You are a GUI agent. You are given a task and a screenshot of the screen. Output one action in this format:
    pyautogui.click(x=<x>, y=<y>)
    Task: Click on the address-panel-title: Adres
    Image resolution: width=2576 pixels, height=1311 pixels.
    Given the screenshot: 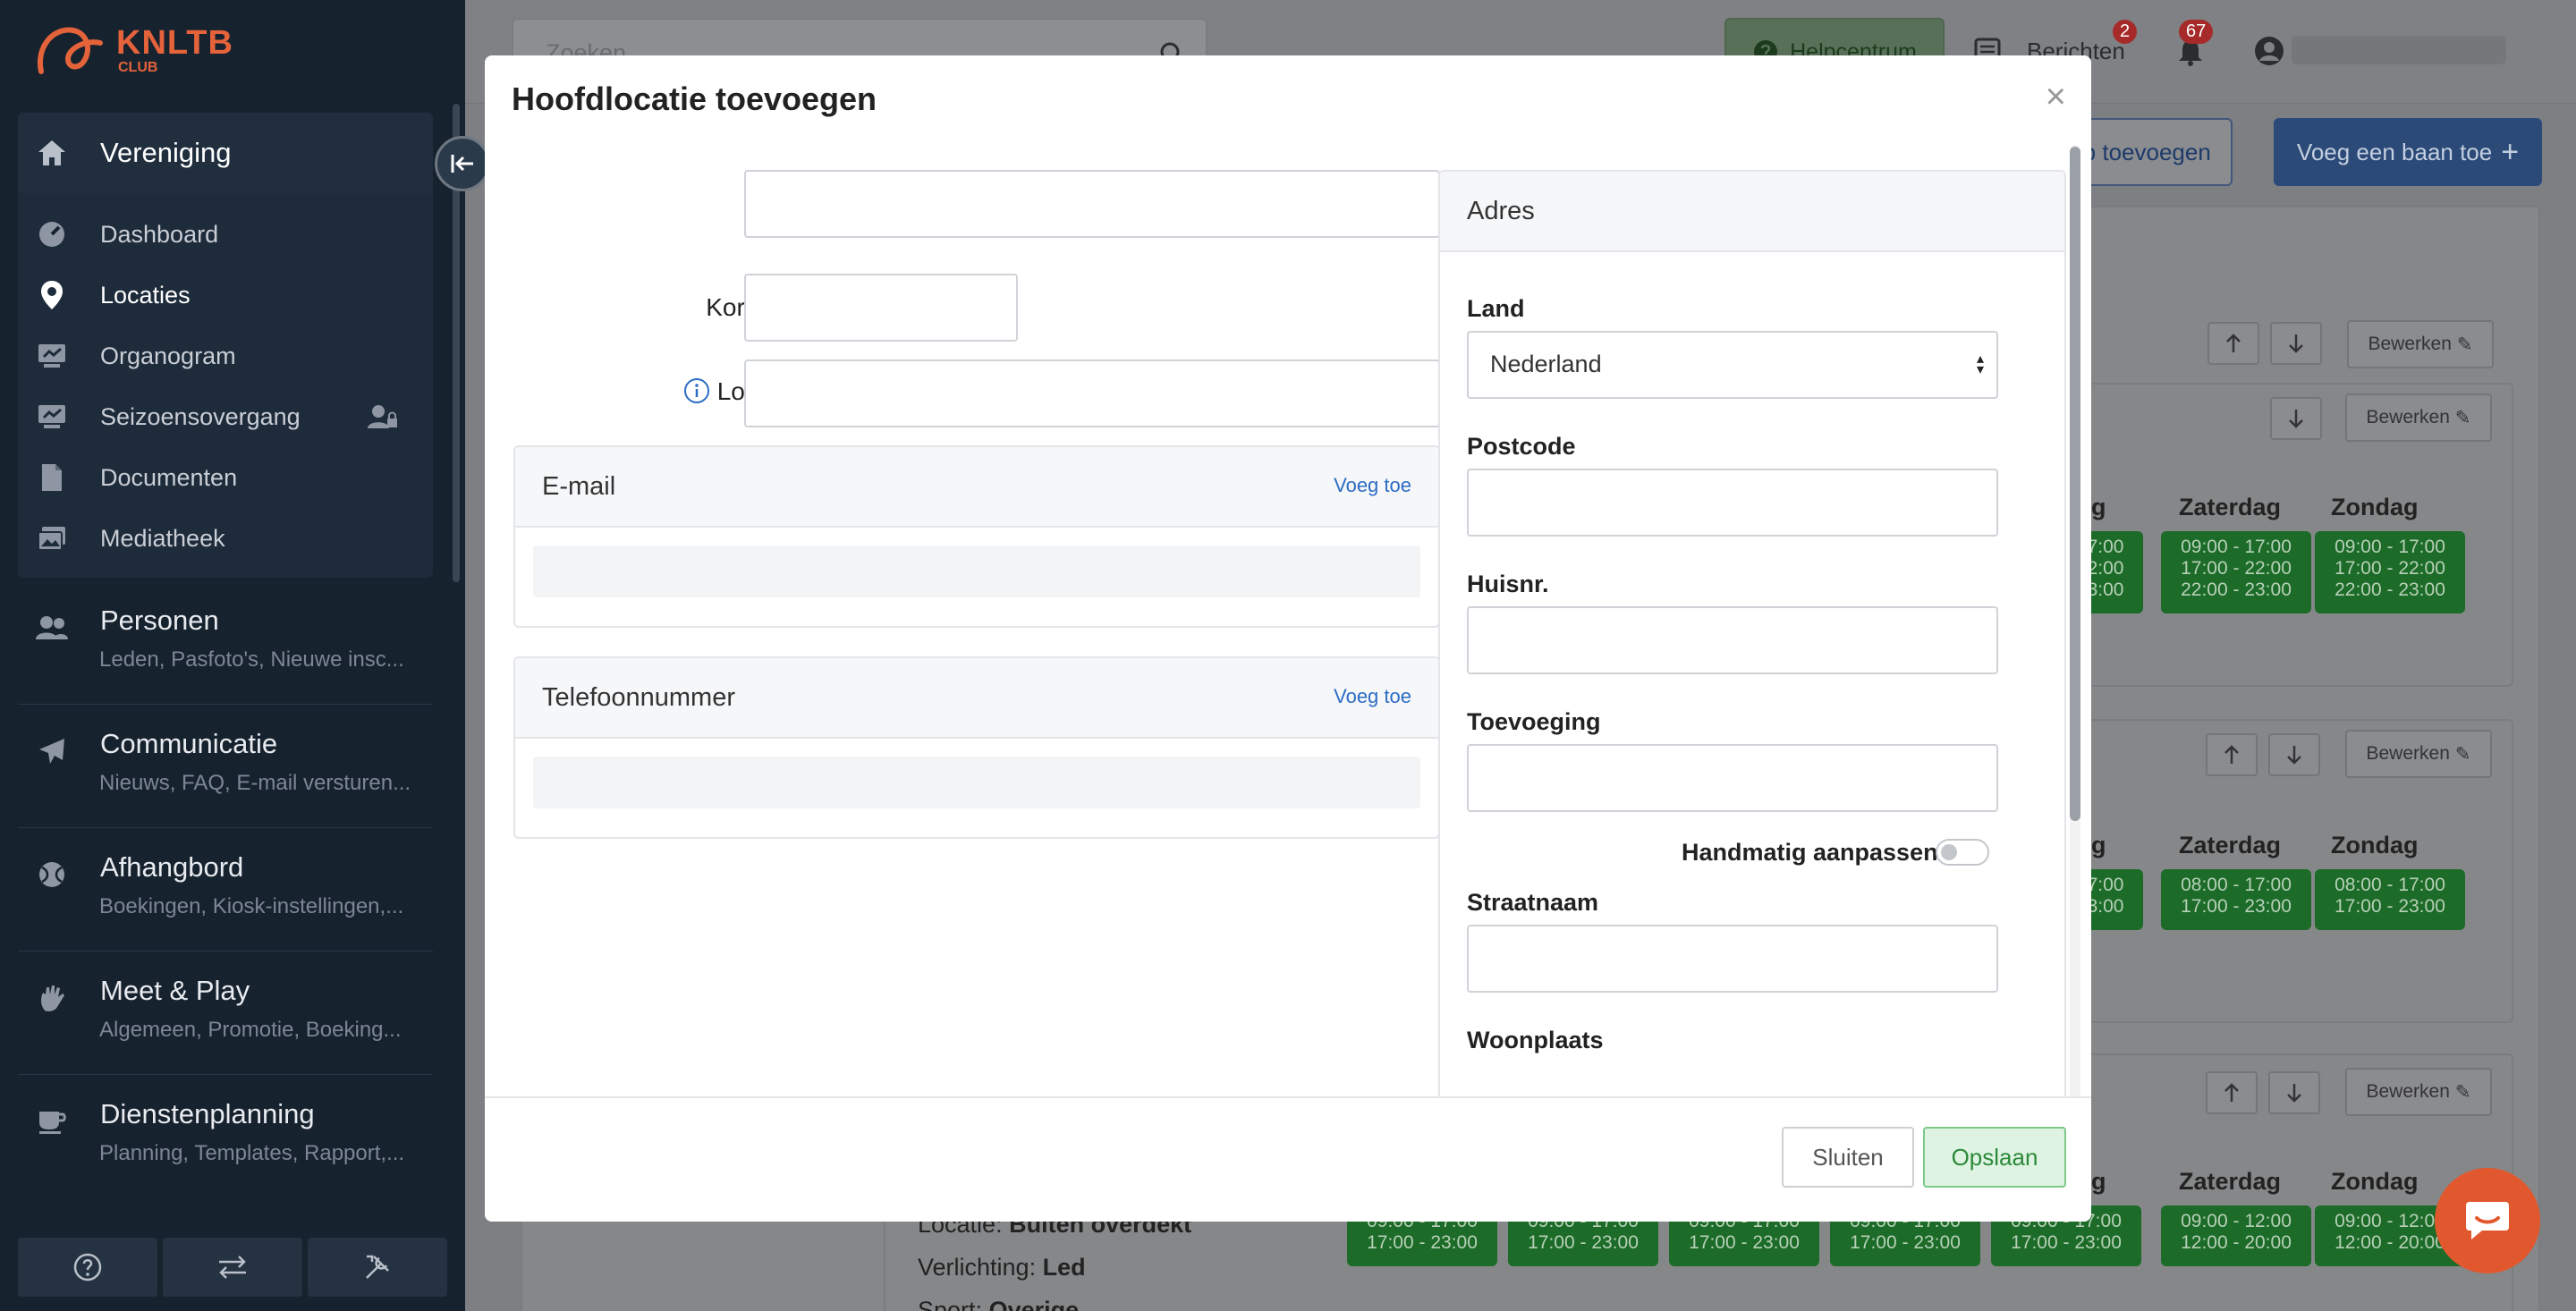 What is the action you would take?
    pyautogui.click(x=1501, y=211)
    